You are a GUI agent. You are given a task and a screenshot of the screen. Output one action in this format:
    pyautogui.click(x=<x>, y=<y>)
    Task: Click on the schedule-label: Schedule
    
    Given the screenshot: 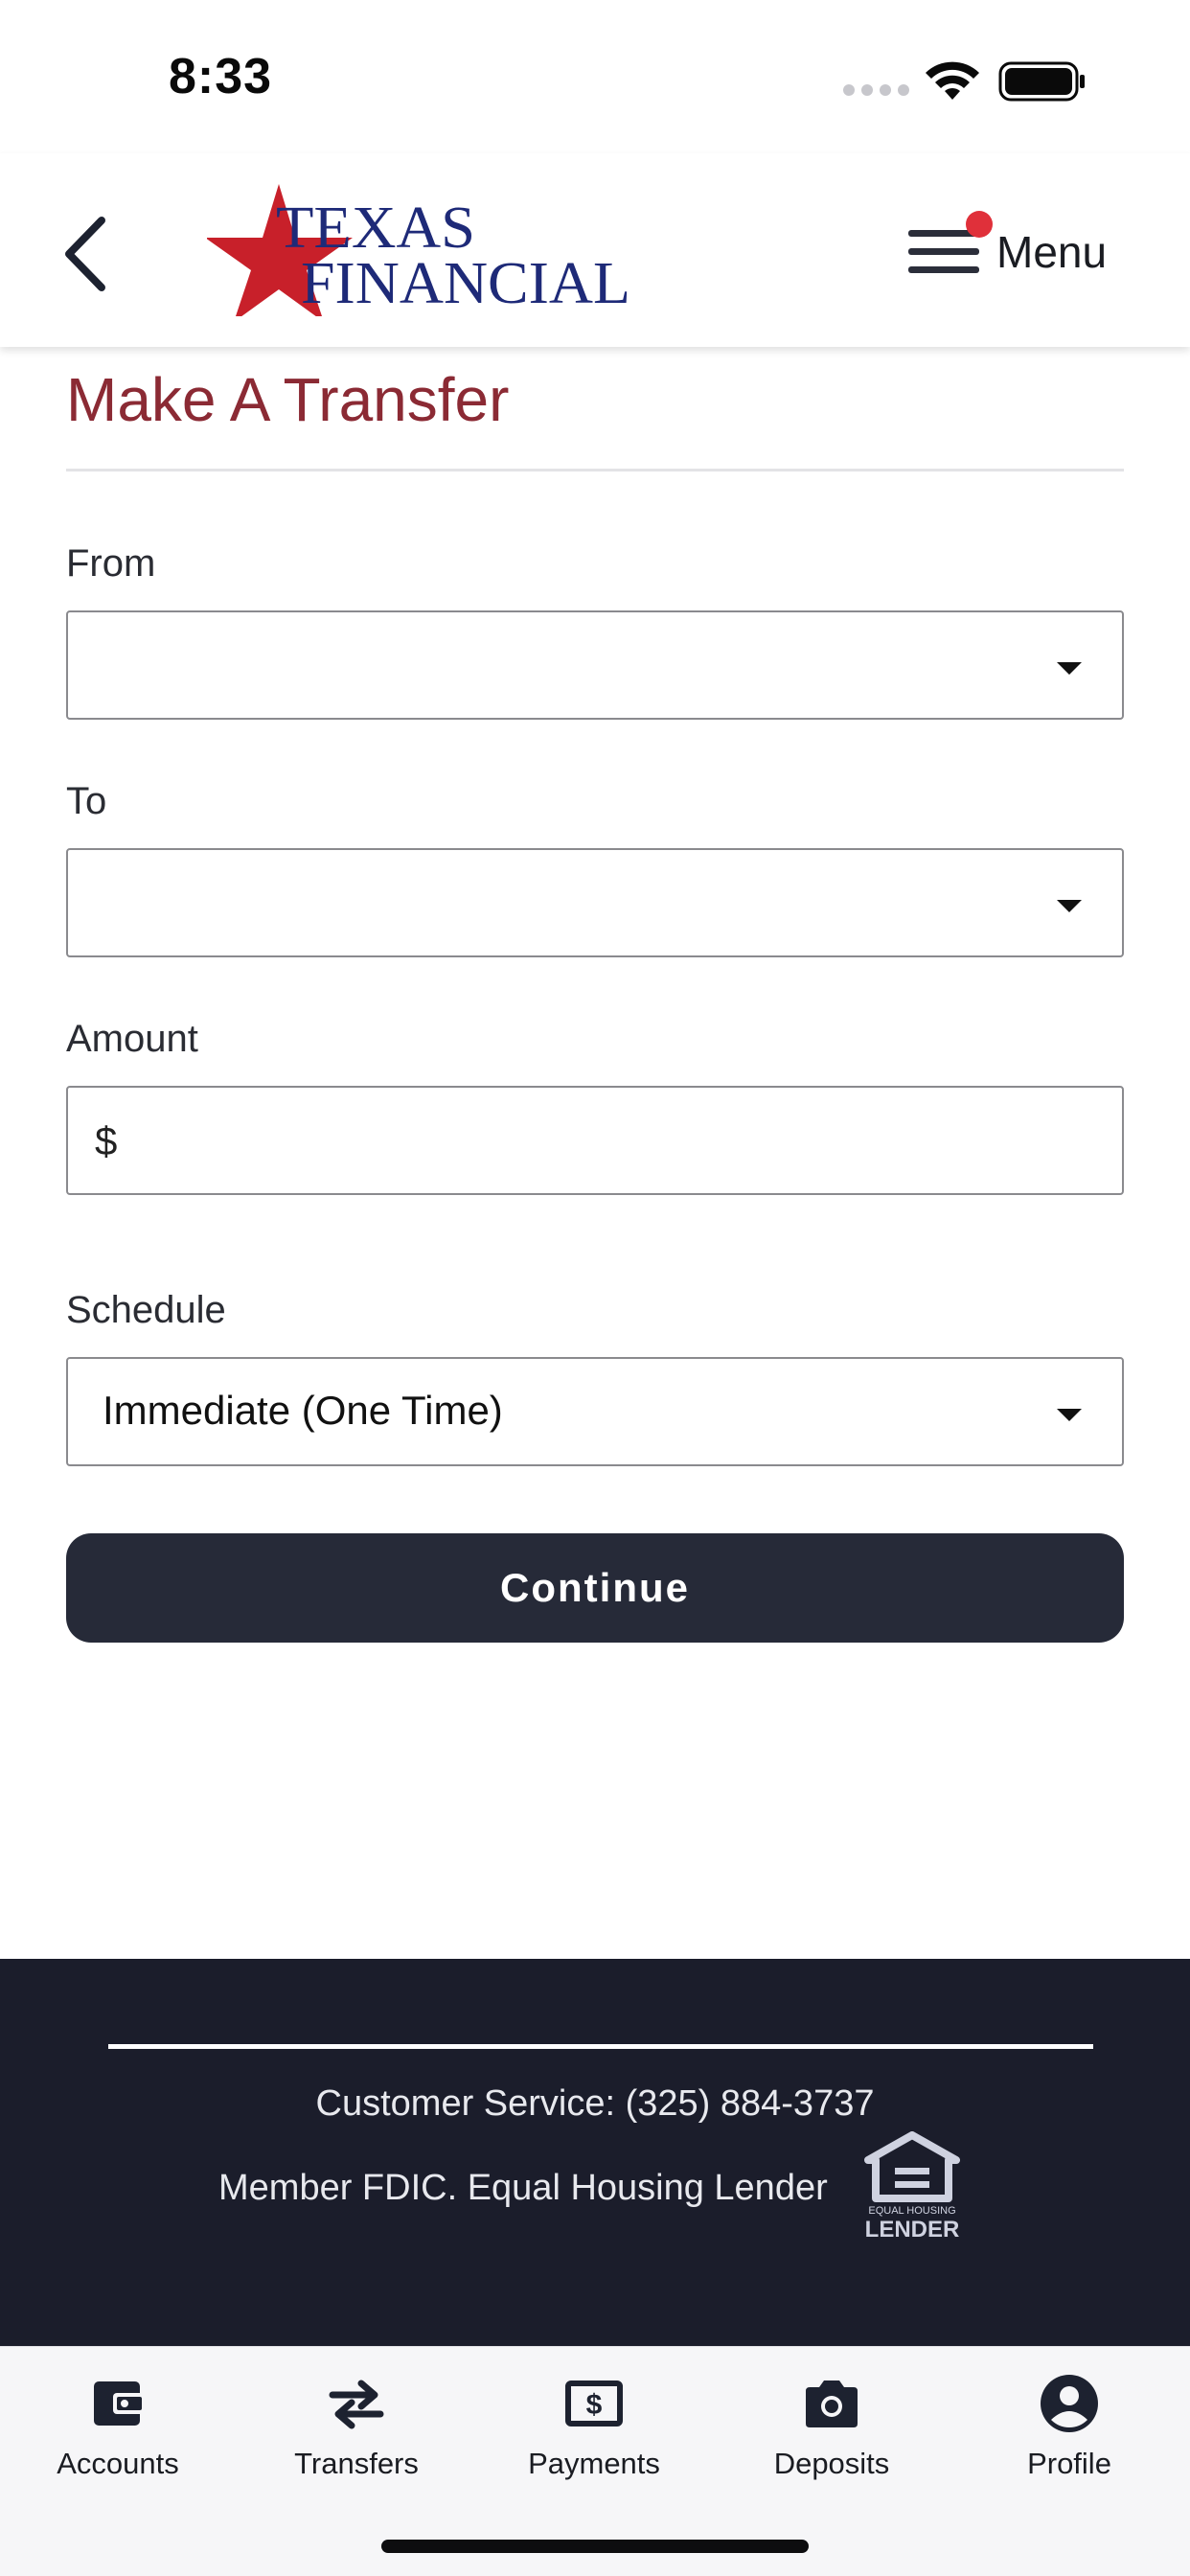 What is the action you would take?
    pyautogui.click(x=146, y=1310)
    